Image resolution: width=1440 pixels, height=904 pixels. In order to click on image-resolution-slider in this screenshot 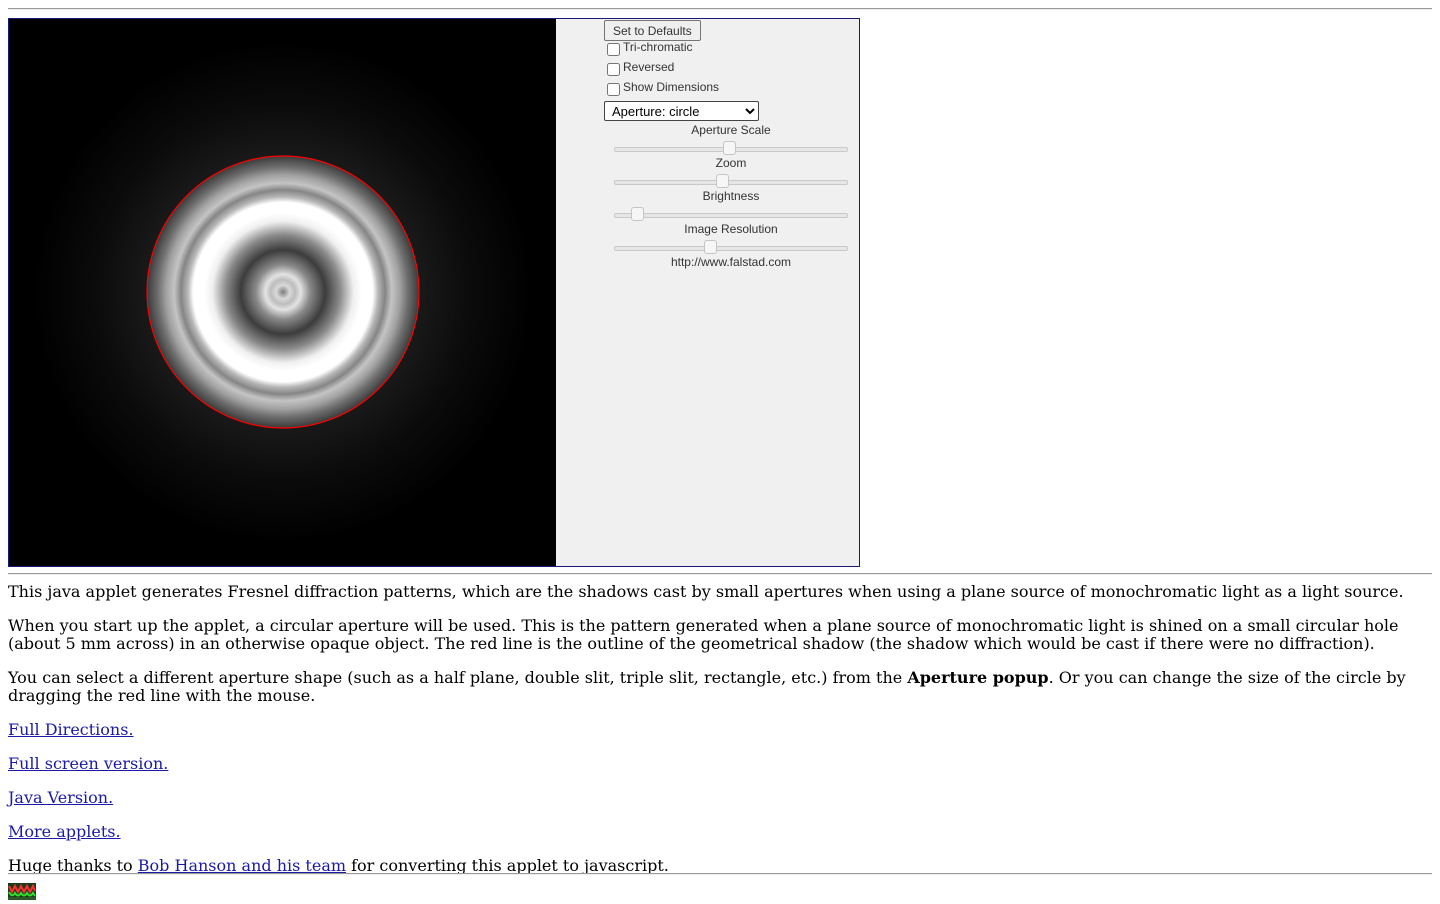, I will do `click(731, 247)`.